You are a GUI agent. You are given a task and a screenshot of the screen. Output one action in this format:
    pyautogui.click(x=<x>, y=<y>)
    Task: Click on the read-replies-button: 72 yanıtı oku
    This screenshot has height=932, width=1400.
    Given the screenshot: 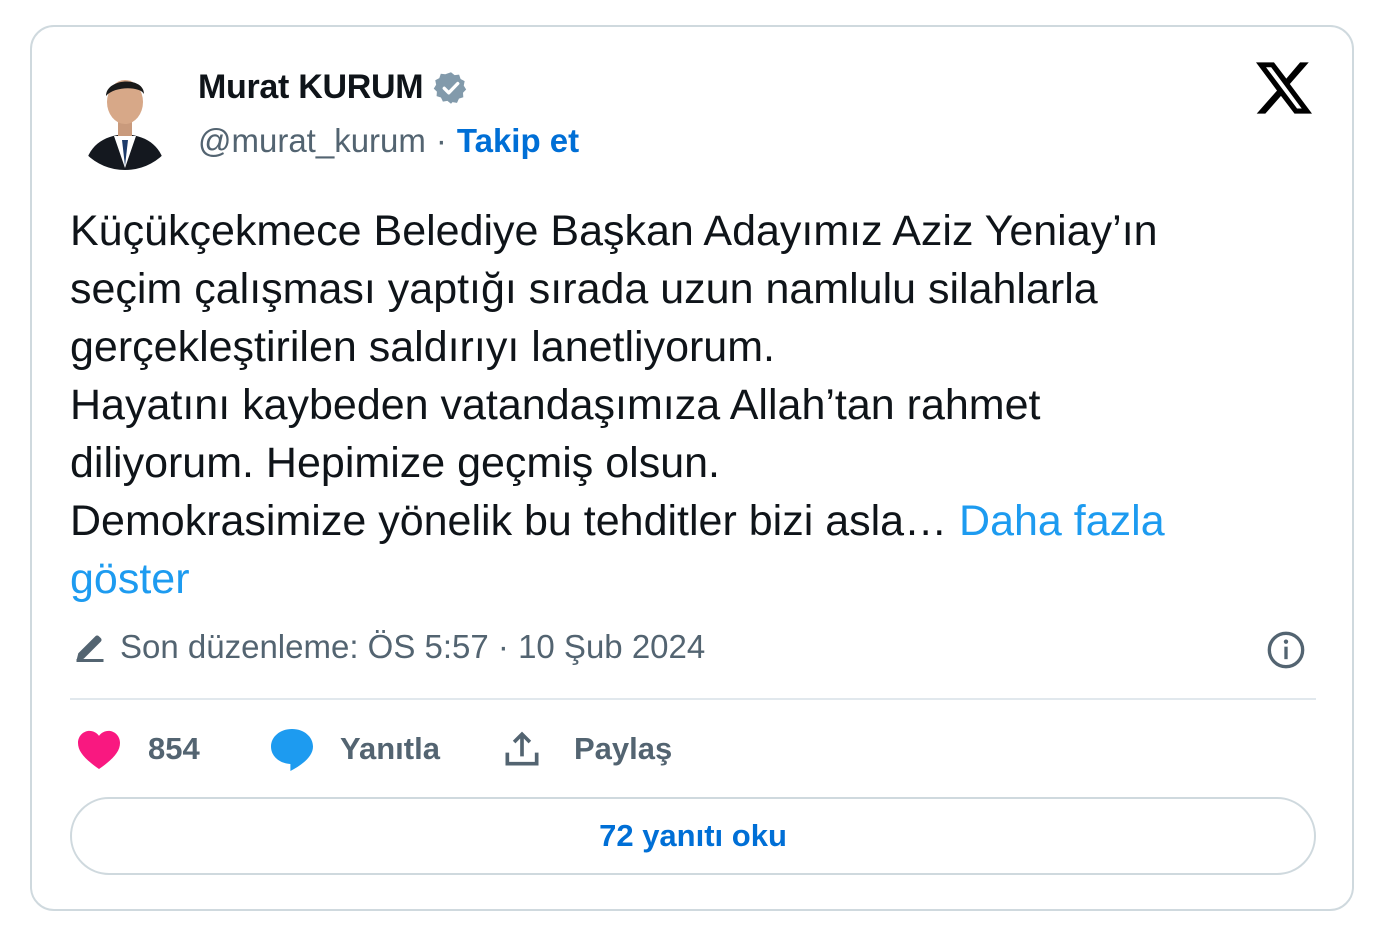 What is the action you would take?
    pyautogui.click(x=693, y=836)
    